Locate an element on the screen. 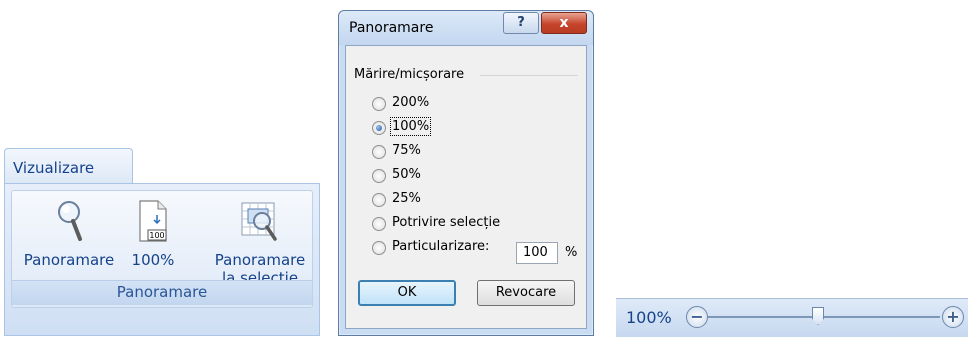  percent-sign: % is located at coordinates (571, 252).